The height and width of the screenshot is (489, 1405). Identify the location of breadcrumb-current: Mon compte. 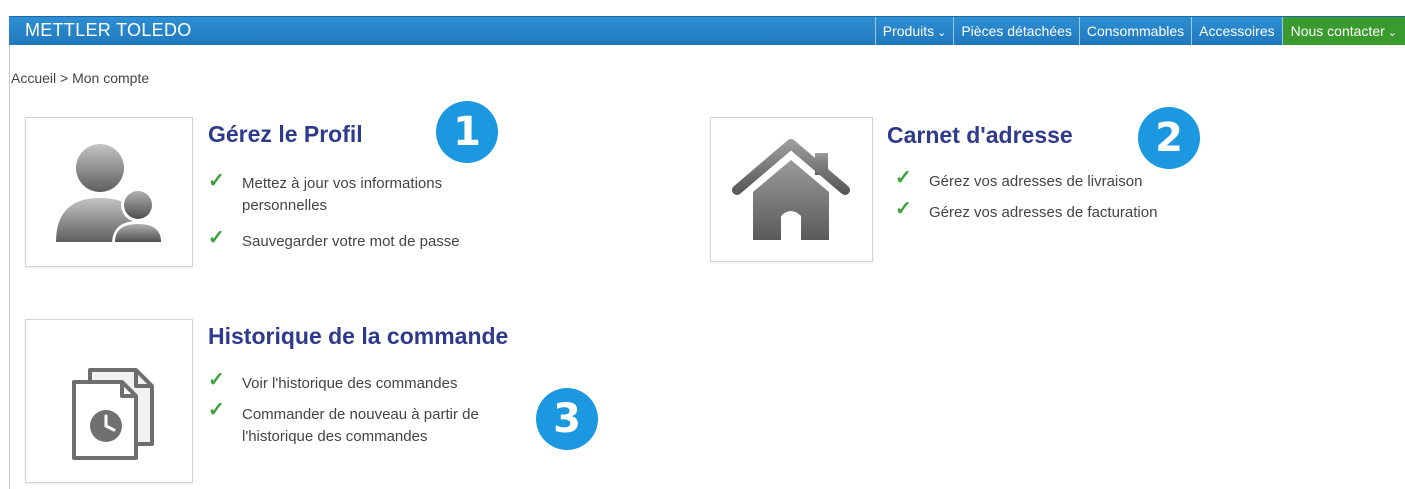
(111, 78).